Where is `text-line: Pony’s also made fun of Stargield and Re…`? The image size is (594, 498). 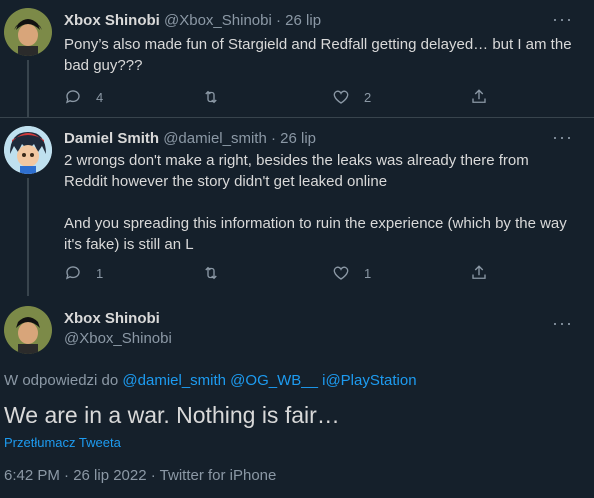
text-line: Pony’s also made fun of Stargield and Re… is located at coordinates (318, 44).